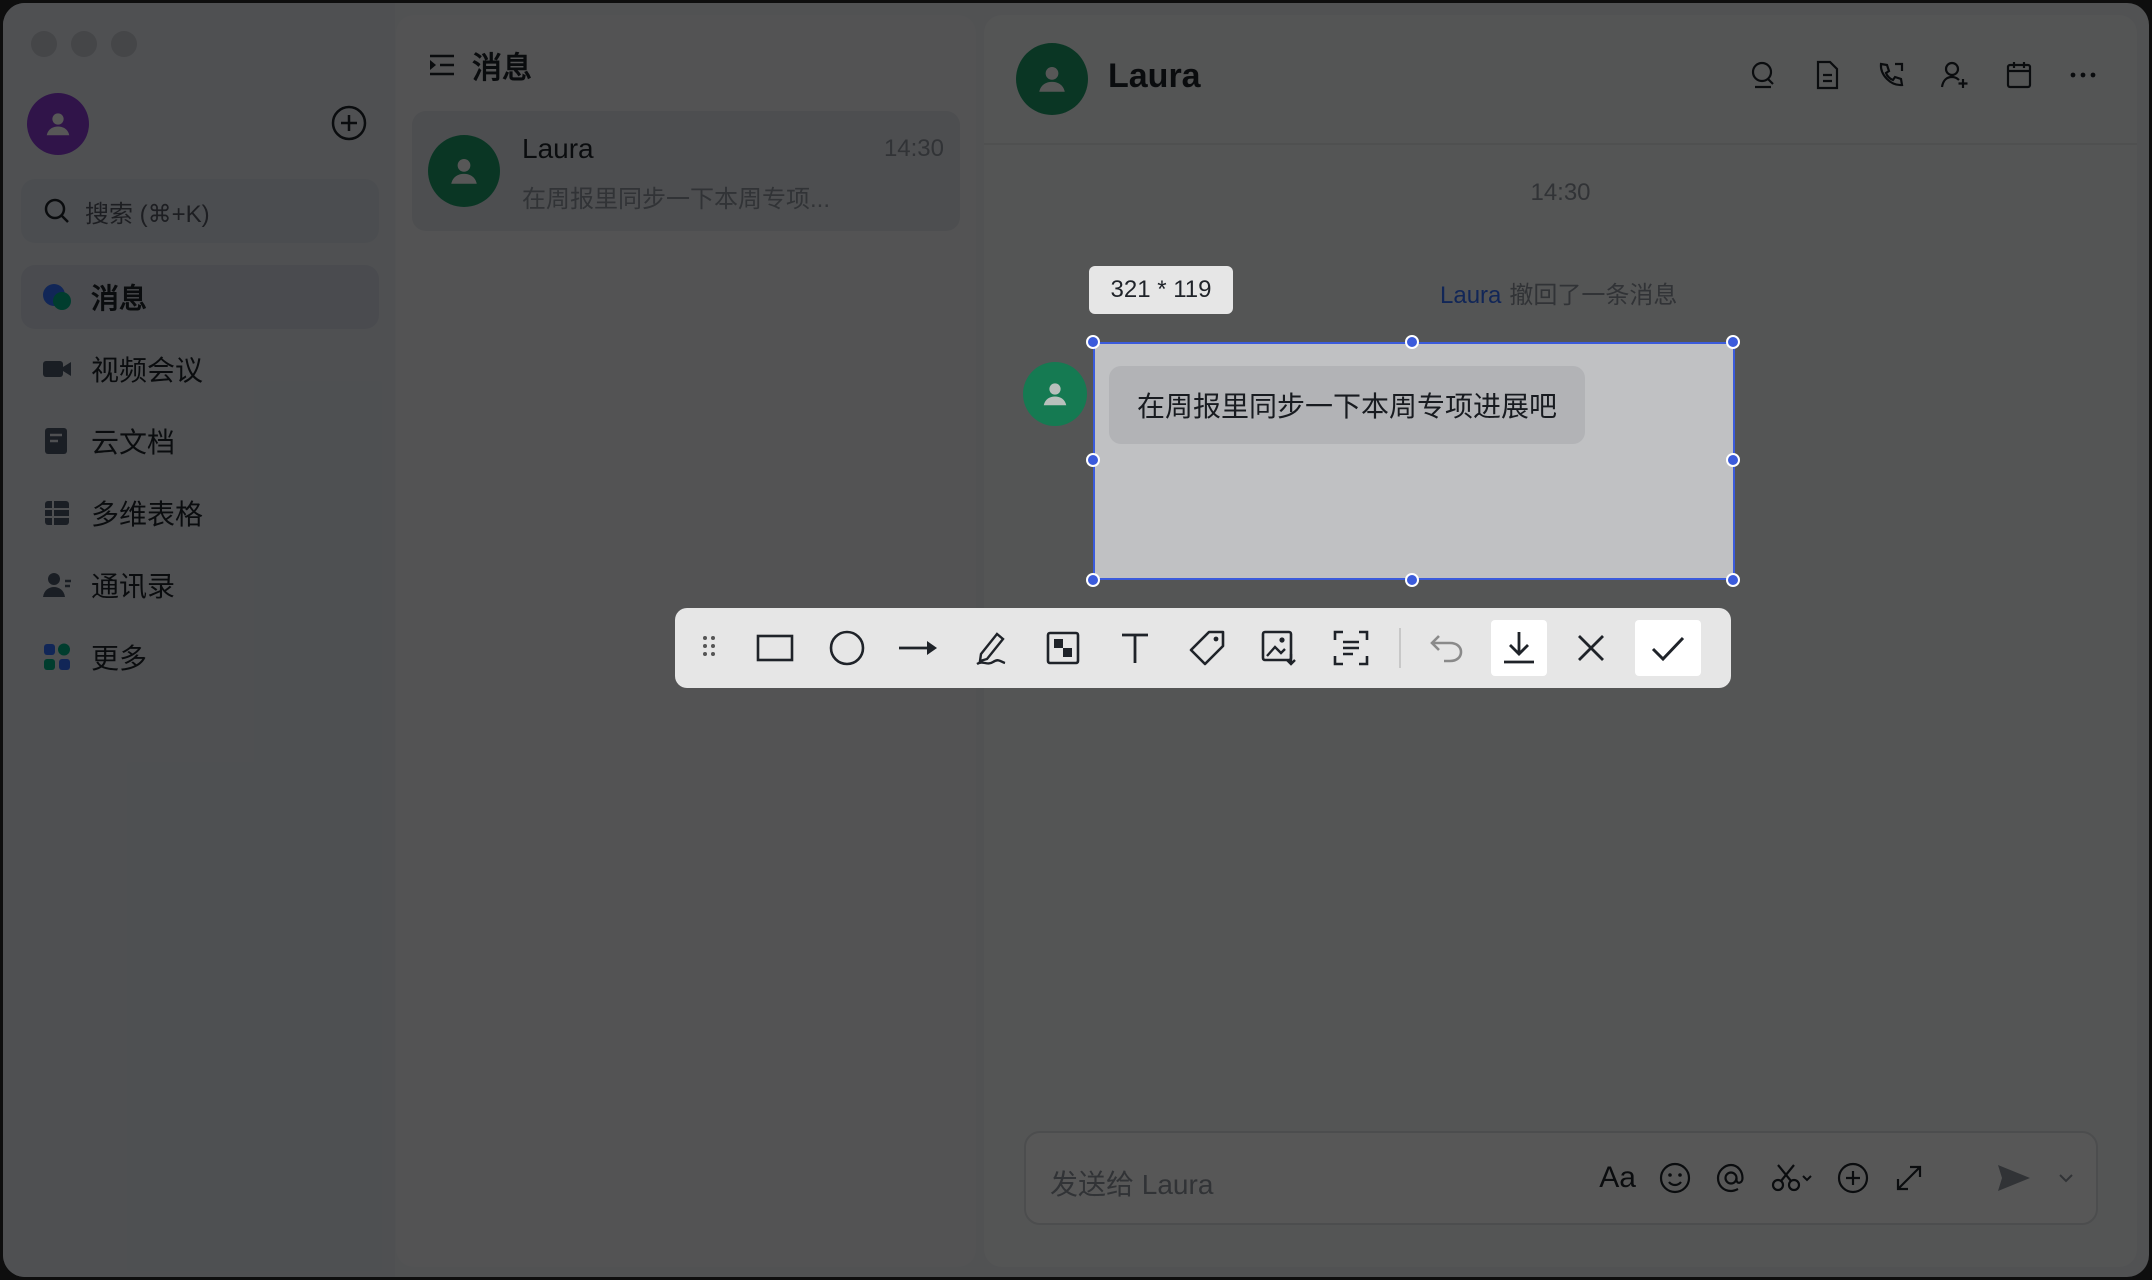 Image resolution: width=2152 pixels, height=1280 pixels. I want to click on sidebar-item-label: 更多, so click(119, 658).